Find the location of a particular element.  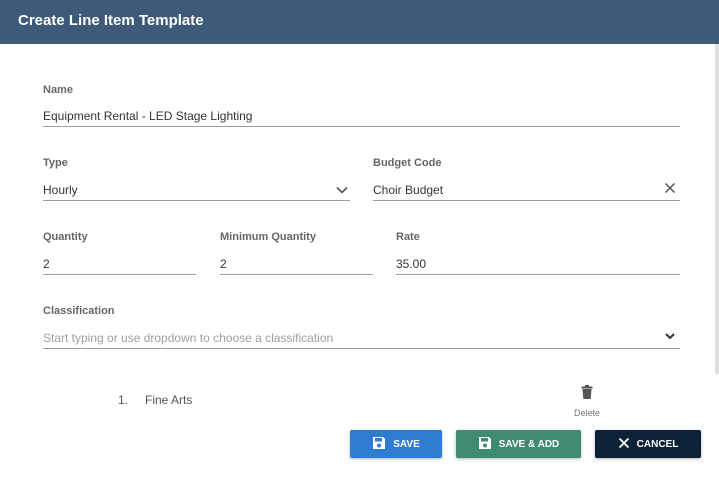

scrollbar is located at coordinates (717, 209).